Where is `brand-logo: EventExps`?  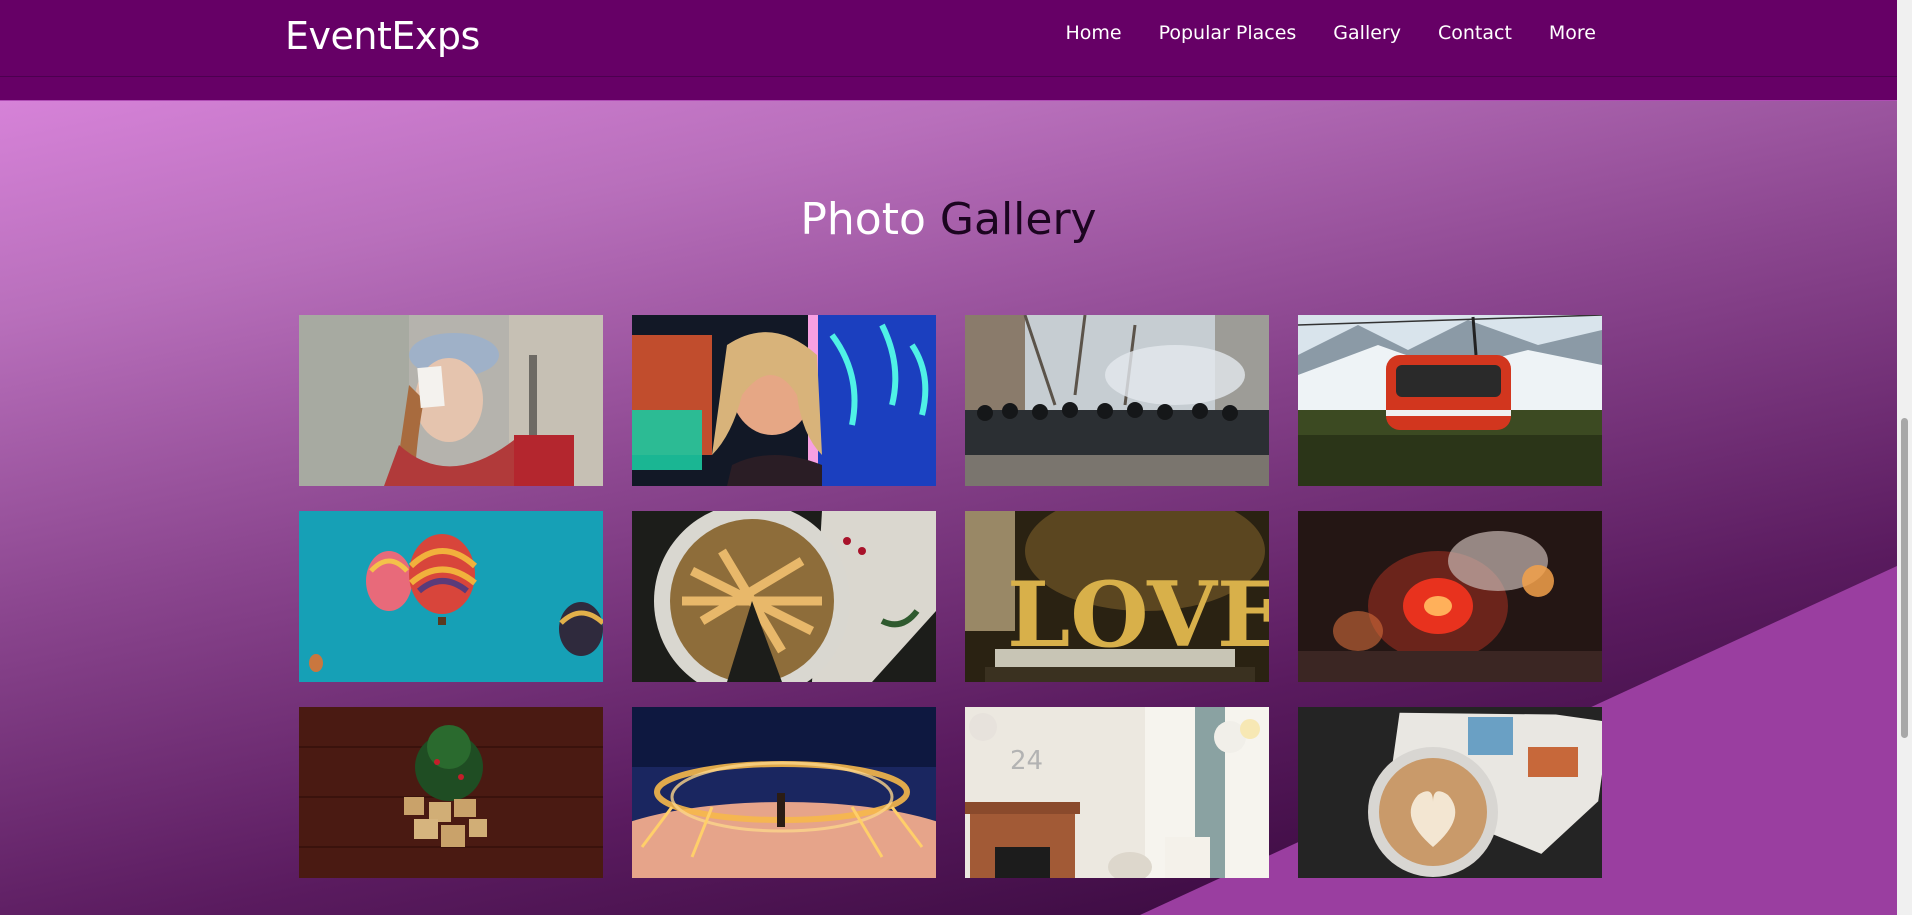 brand-logo: EventExps is located at coordinates (382, 36).